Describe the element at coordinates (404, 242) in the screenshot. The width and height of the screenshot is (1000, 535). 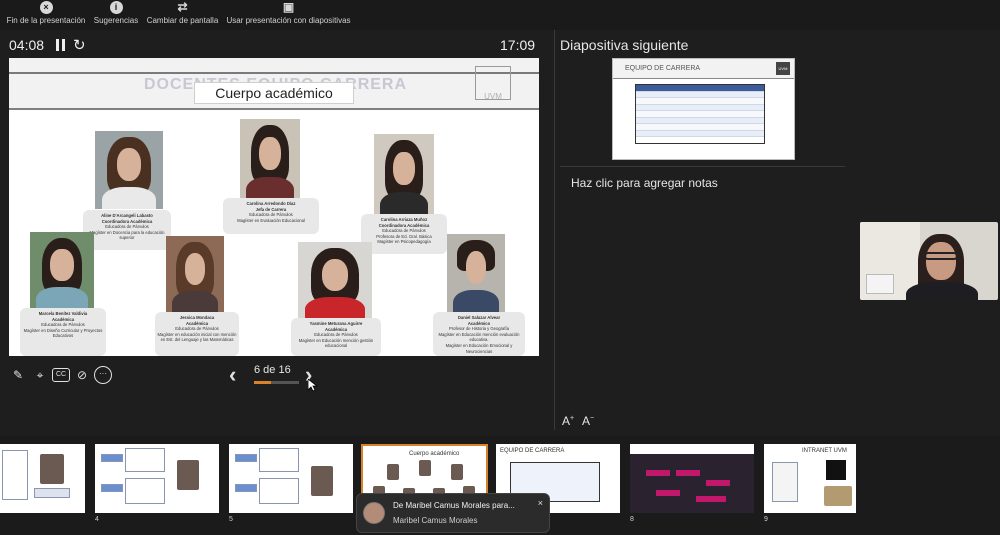
I see `person-line: Magíster en Psicopedagogía` at that location.